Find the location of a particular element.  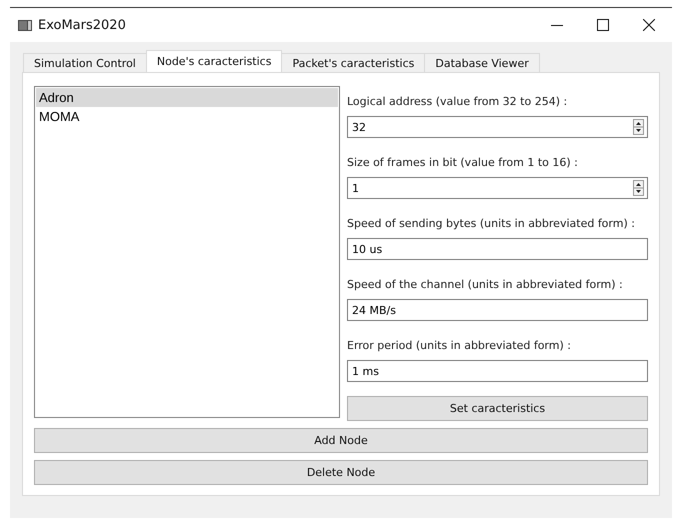

input-field: 10 us is located at coordinates (497, 249).